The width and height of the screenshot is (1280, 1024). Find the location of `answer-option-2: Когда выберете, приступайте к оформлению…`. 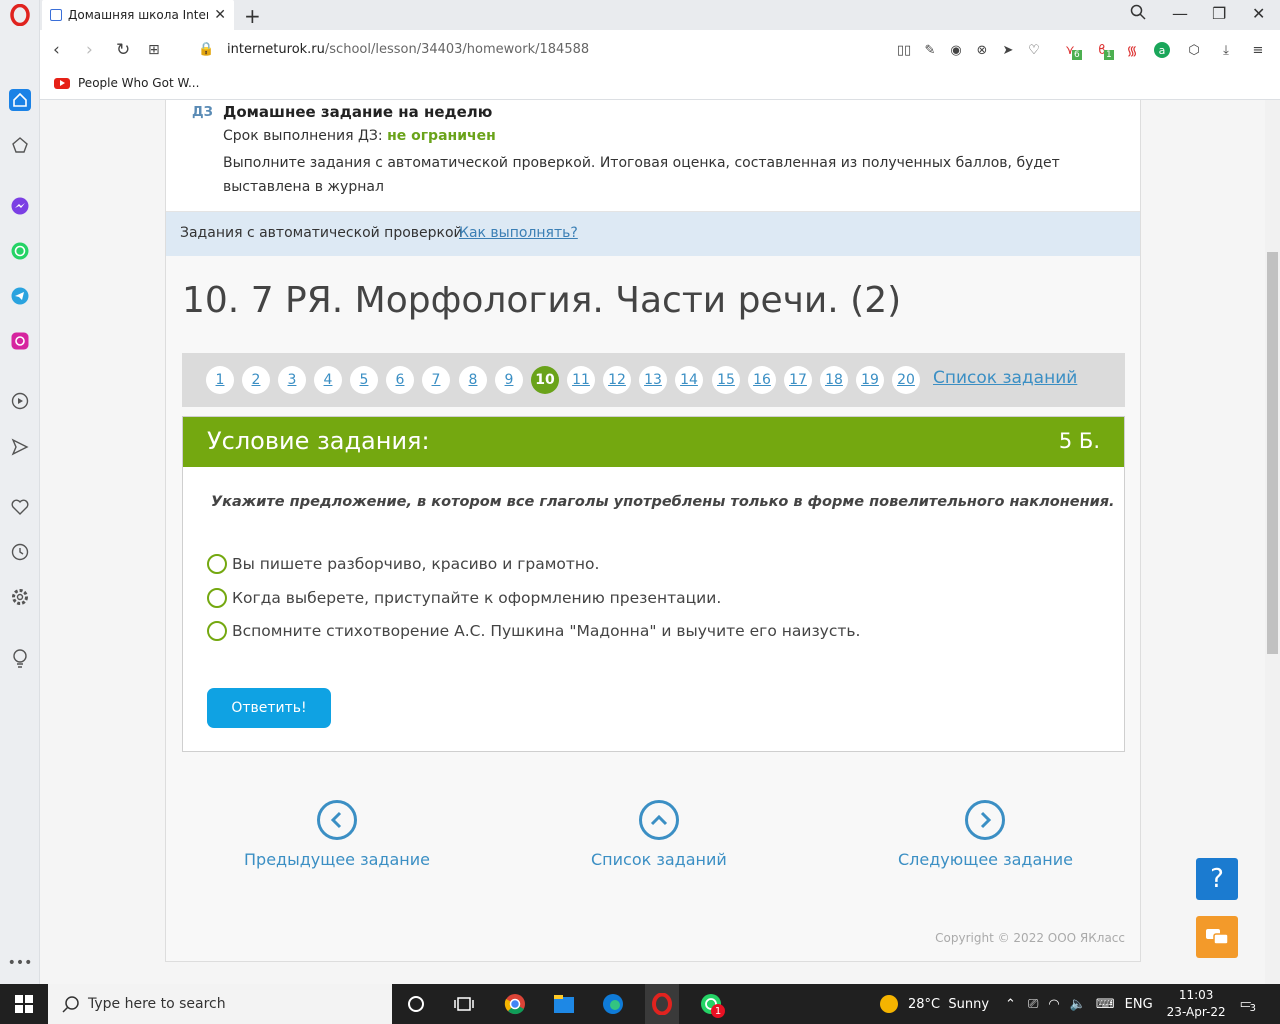

answer-option-2: Когда выберете, приступайте к оформлению… is located at coordinates (464, 598).